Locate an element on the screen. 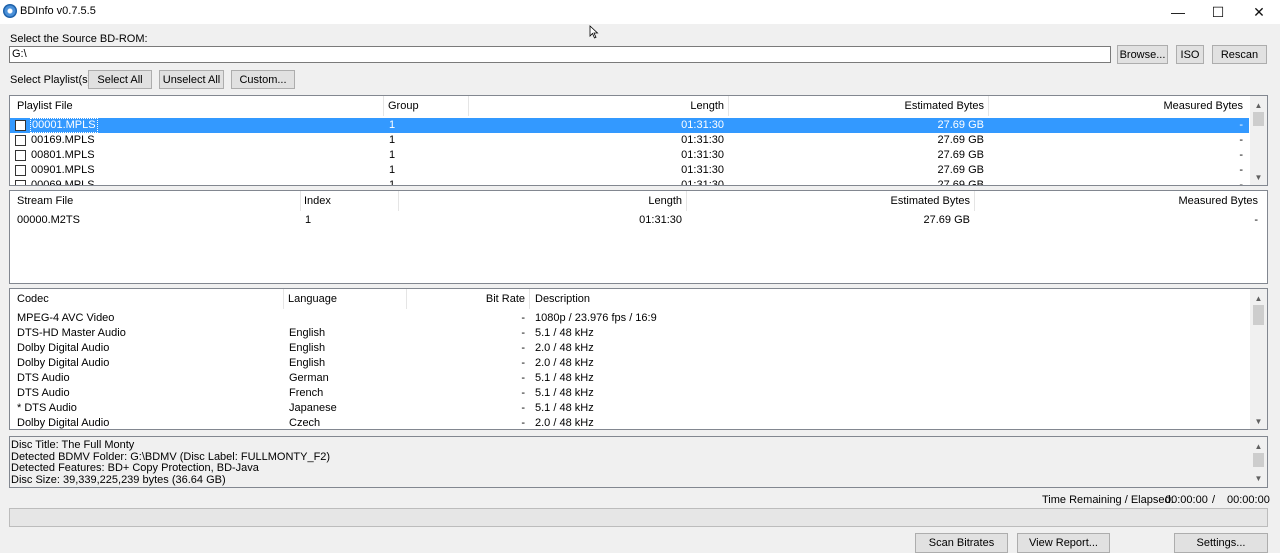  iso-button: ISO is located at coordinates (1190, 54).